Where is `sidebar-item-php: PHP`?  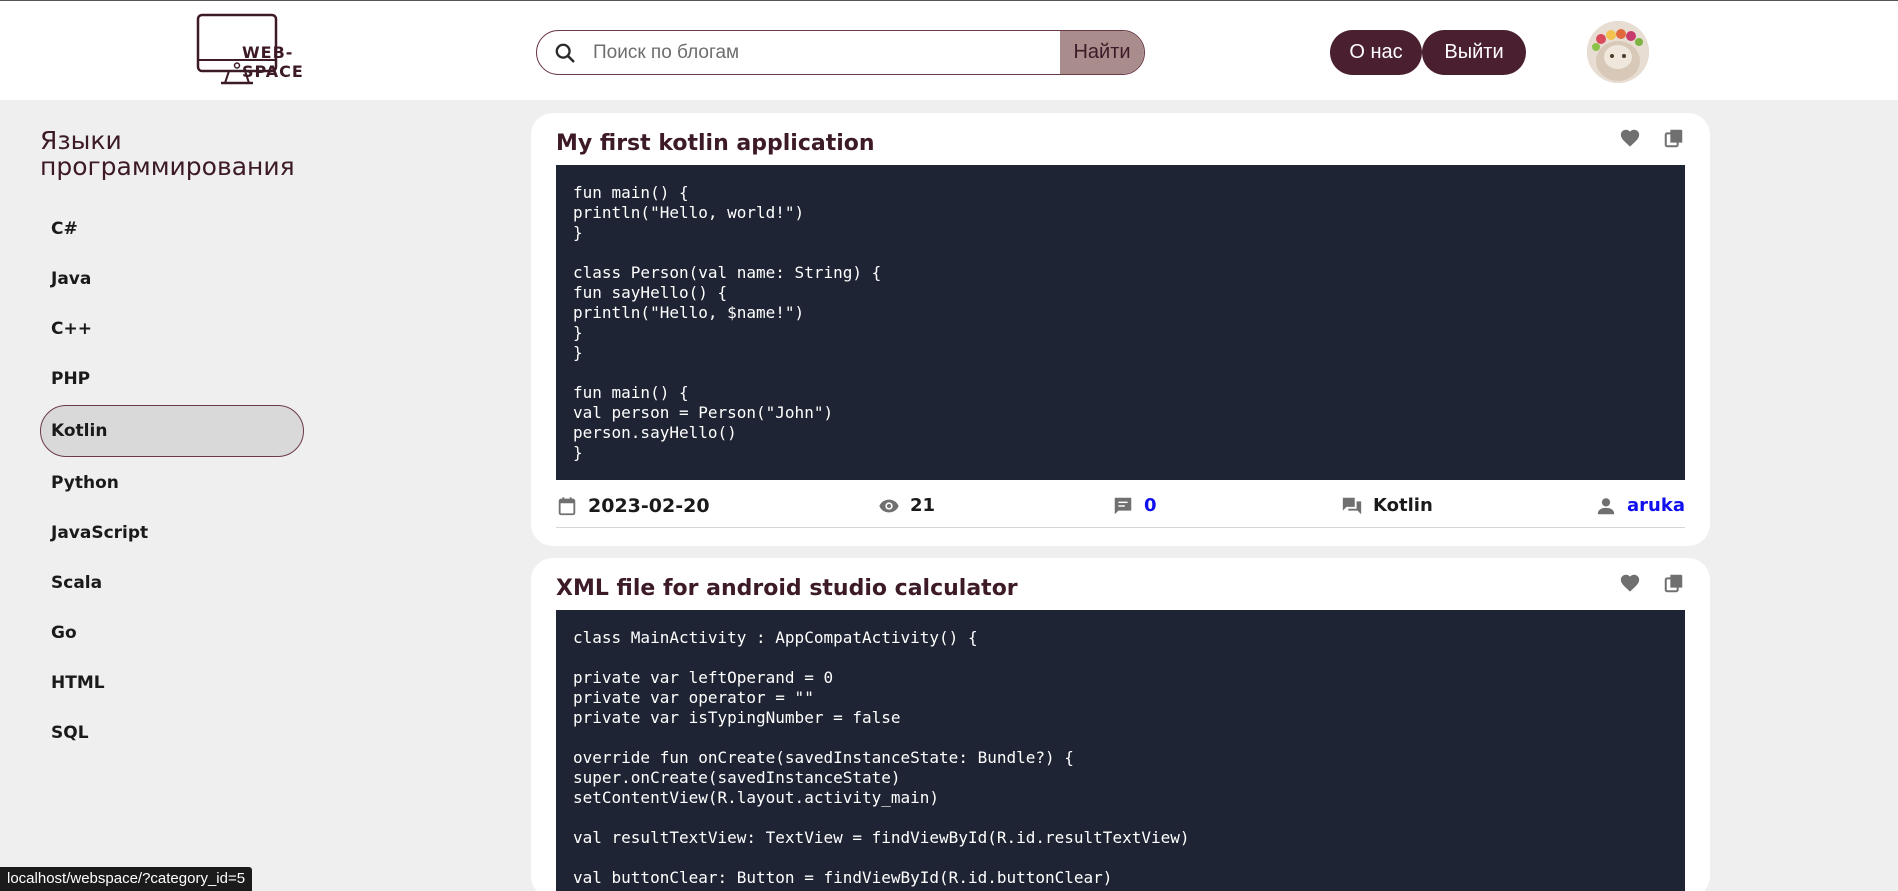 sidebar-item-php: PHP is located at coordinates (172, 379).